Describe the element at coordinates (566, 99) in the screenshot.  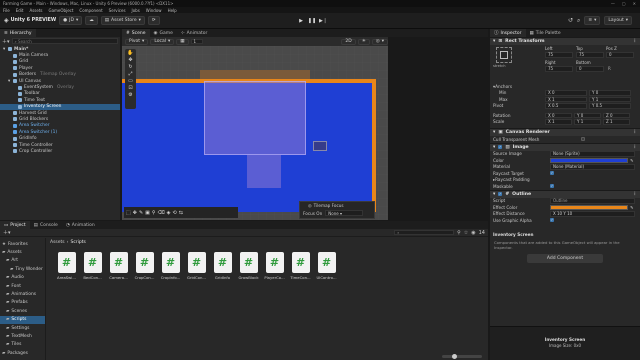
I see `max-x-field: X 1` at that location.